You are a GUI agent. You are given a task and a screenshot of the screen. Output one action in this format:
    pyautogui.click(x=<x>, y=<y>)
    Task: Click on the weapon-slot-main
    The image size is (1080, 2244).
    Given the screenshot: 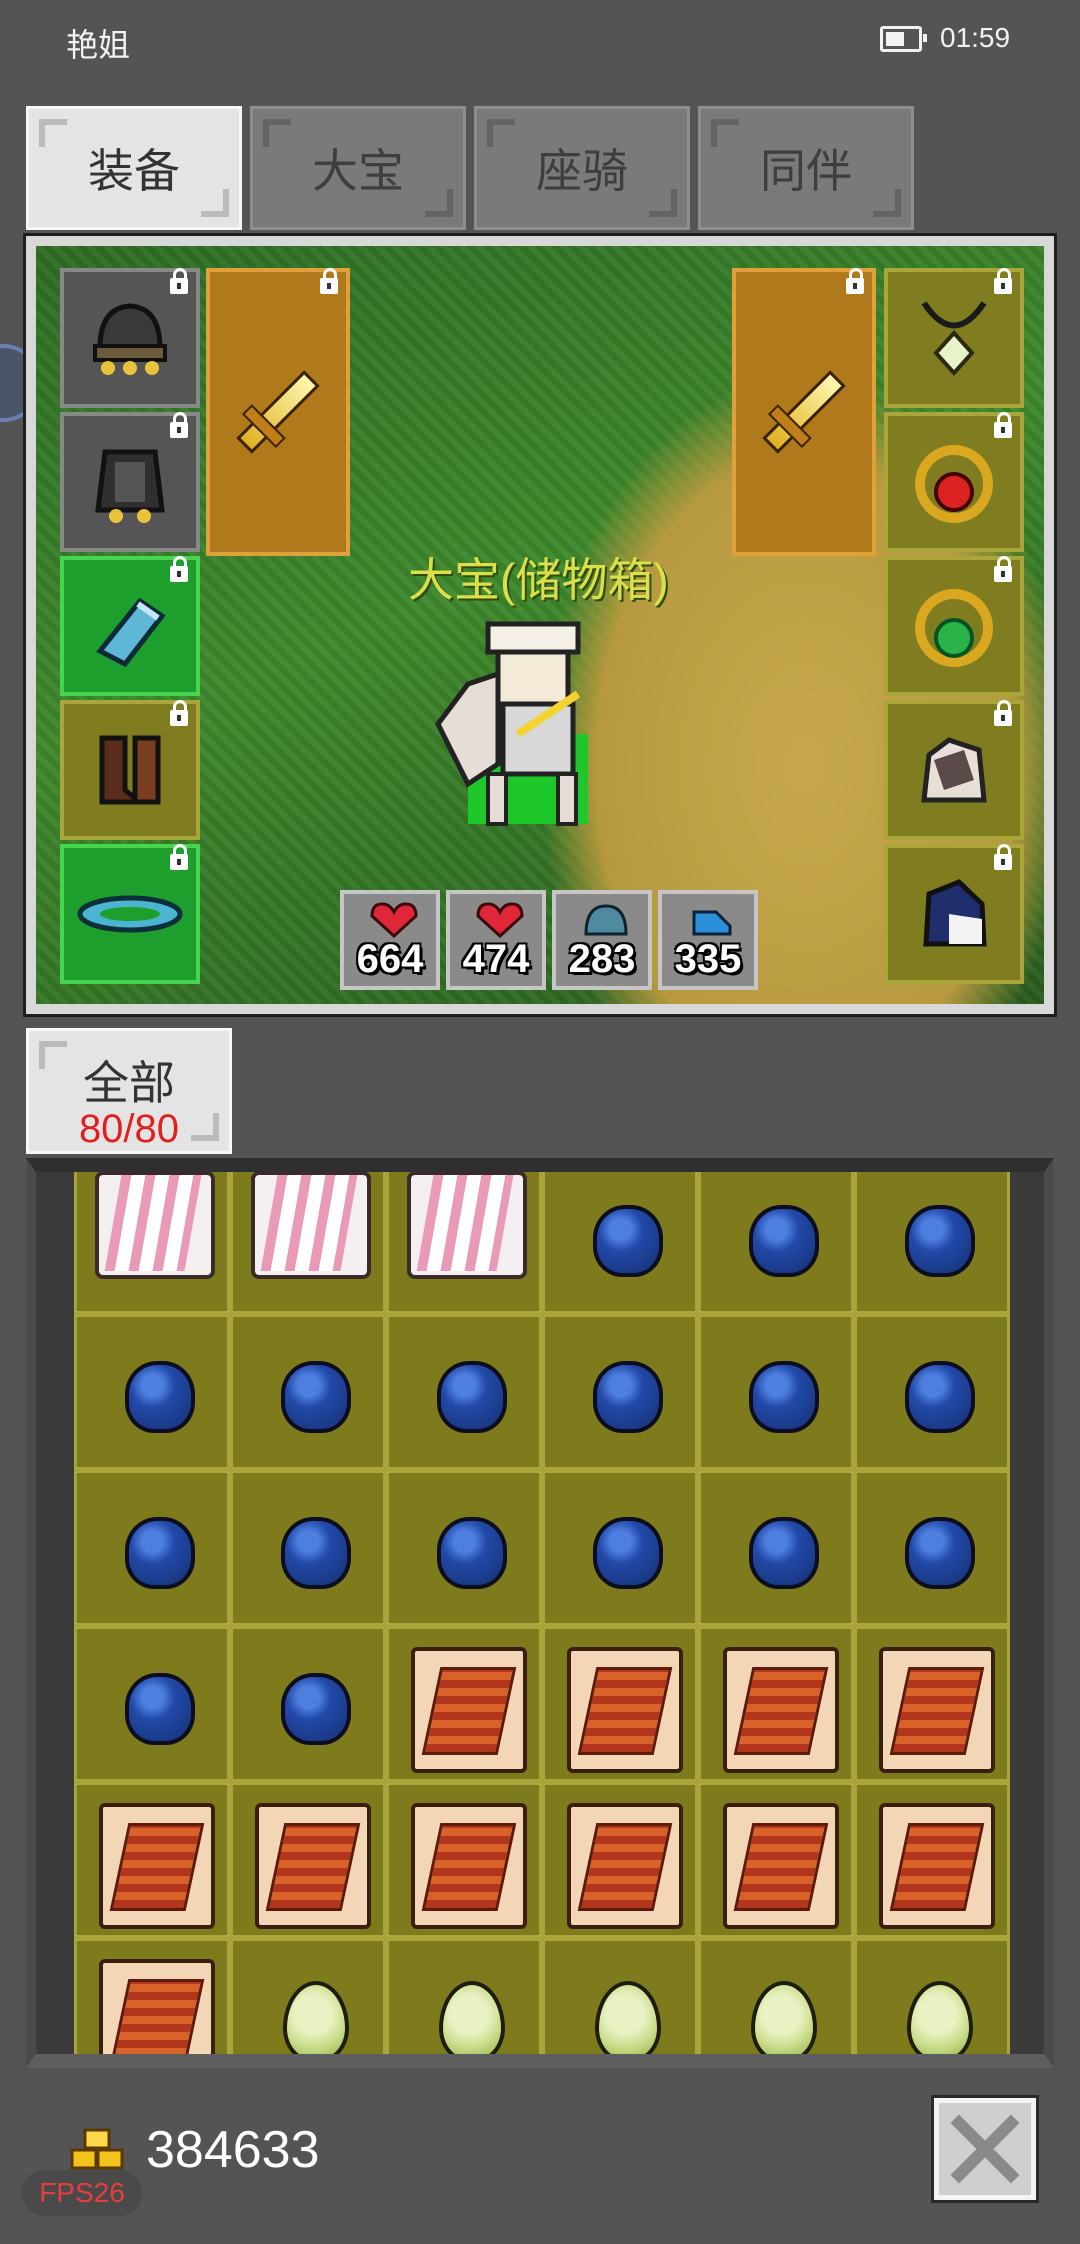 What is the action you would take?
    pyautogui.click(x=278, y=412)
    